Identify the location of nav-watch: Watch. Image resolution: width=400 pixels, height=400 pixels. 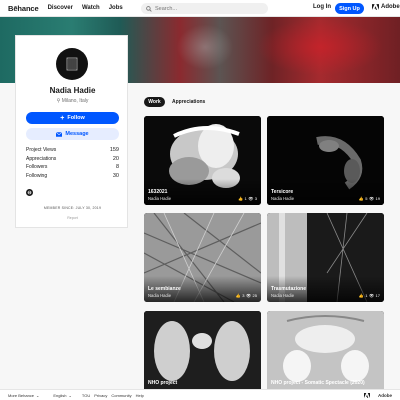
(91, 8).